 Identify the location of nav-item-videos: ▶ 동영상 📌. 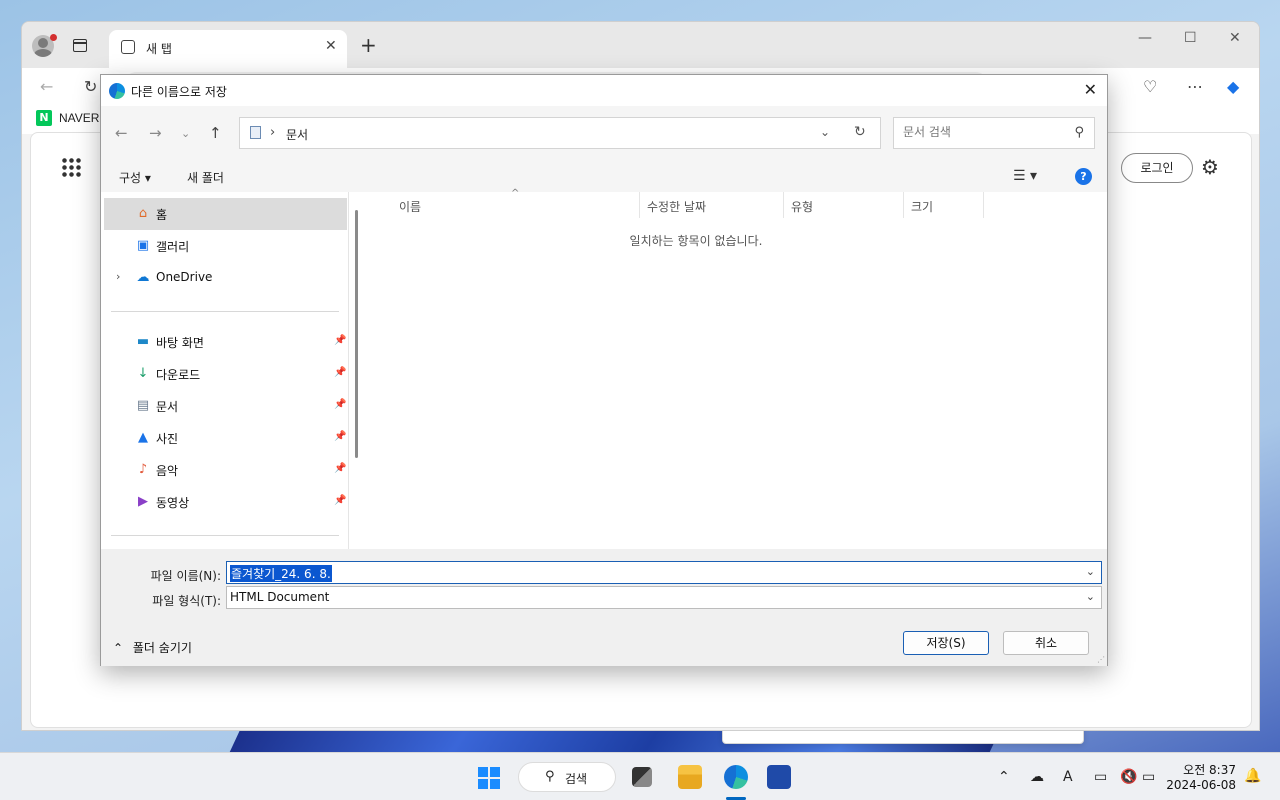
(225, 502).